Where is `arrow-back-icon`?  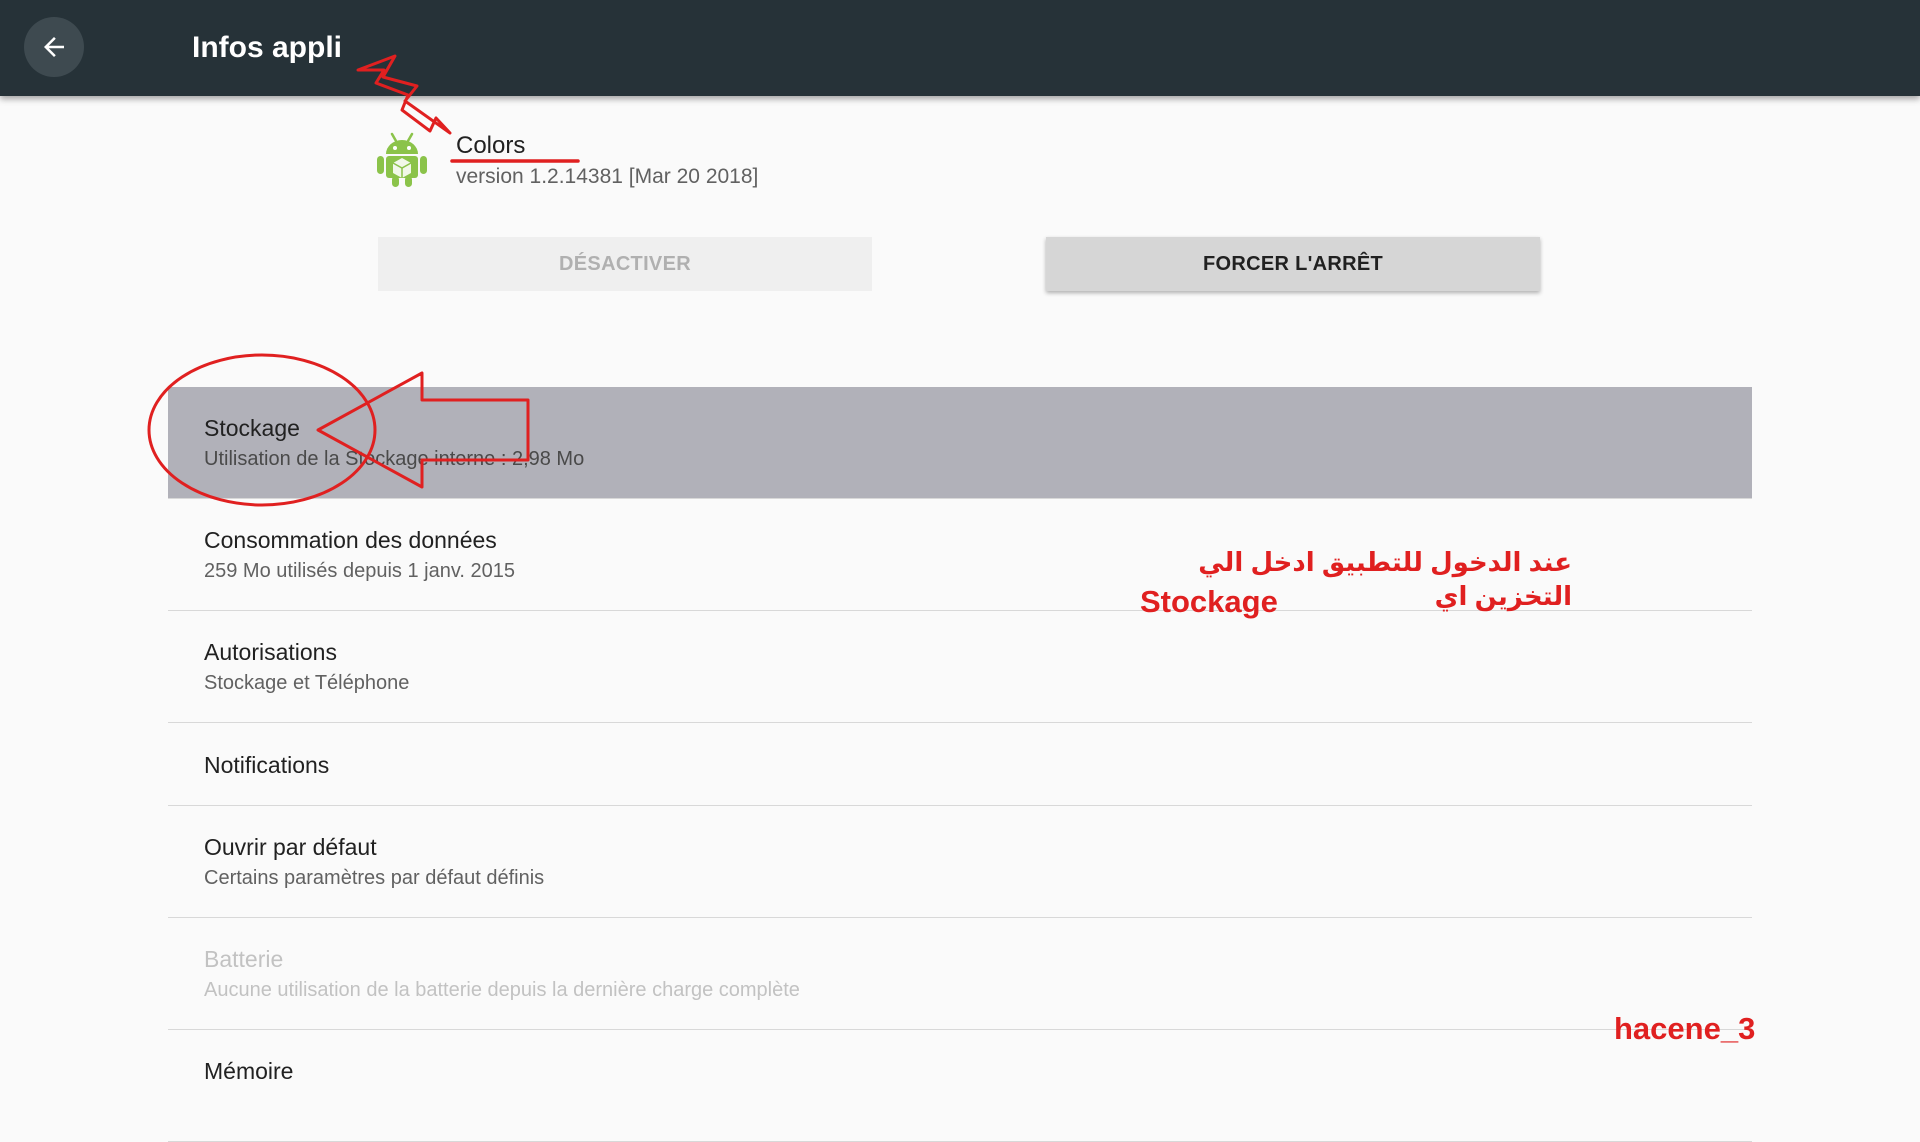
arrow-back-icon is located at coordinates (54, 47).